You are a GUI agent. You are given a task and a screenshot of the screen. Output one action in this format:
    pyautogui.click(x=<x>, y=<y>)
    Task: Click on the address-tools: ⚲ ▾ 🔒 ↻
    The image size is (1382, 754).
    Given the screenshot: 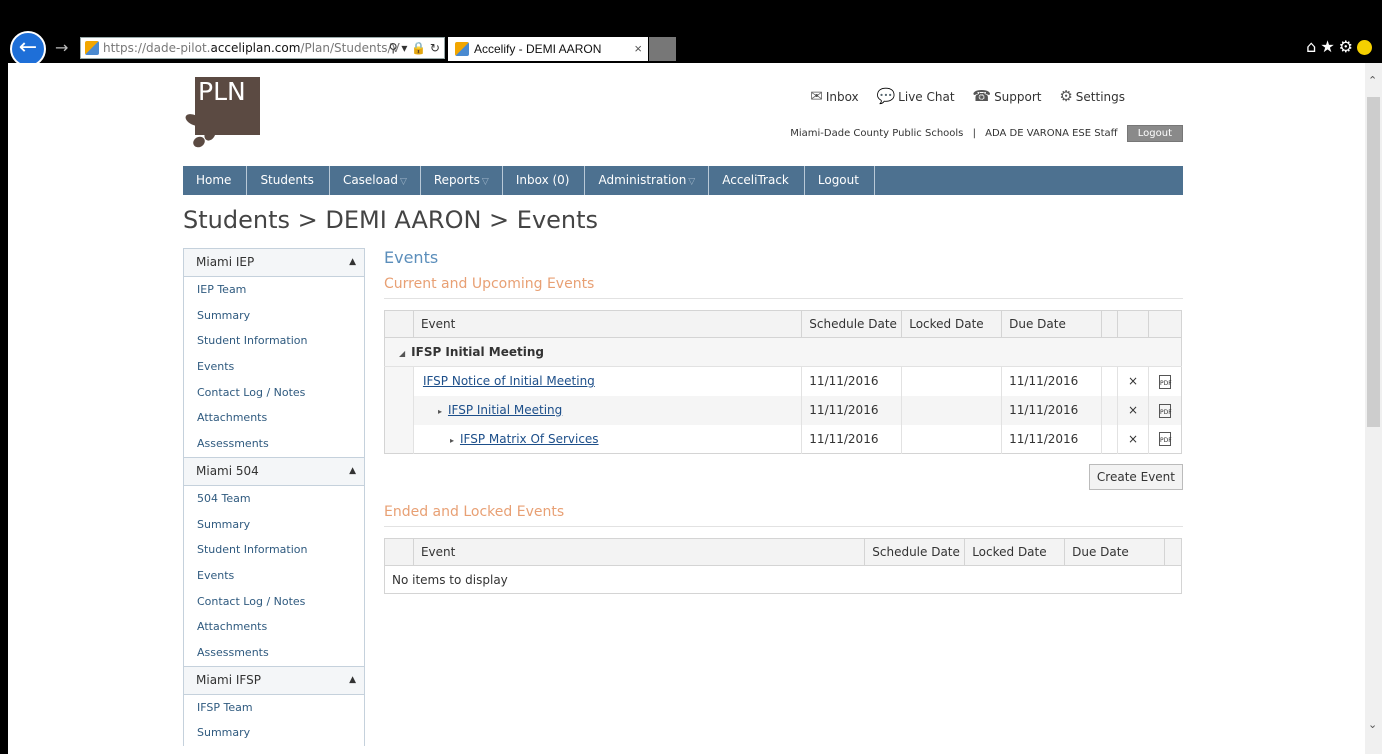 What is the action you would take?
    pyautogui.click(x=414, y=48)
    